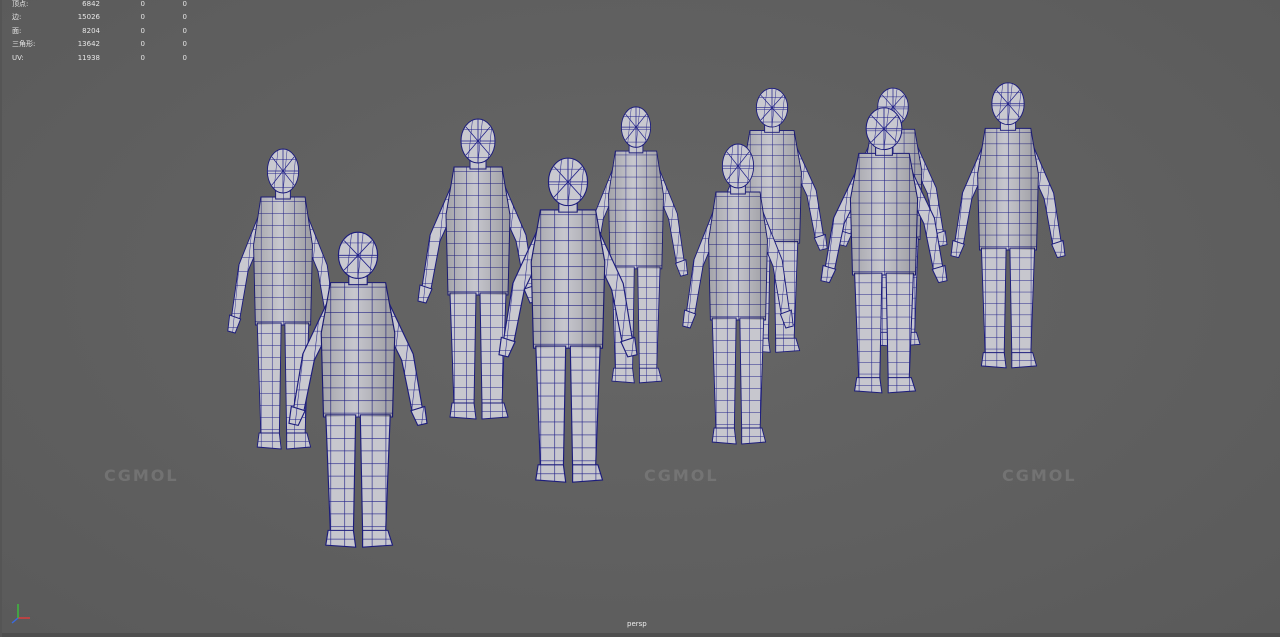 This screenshot has height=637, width=1280. I want to click on hud-row-vertices: 顶点: 6842 0 0, so click(99, 5).